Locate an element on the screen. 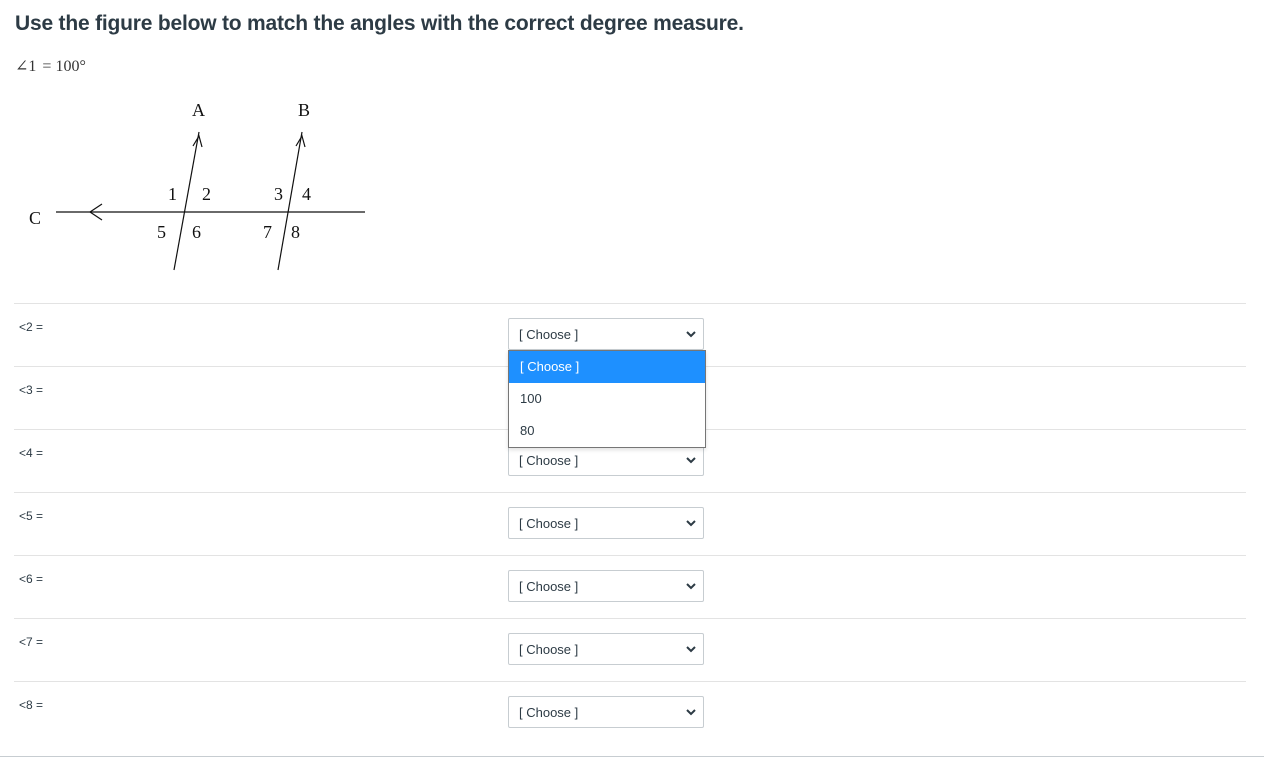  angle-5-label: <5 = is located at coordinates (31, 516).